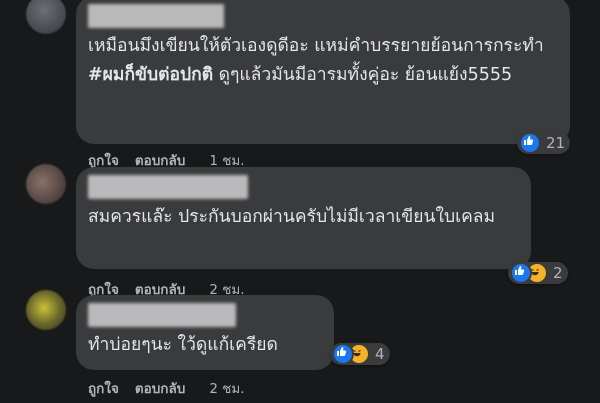 Image resolution: width=600 pixels, height=403 pixels. I want to click on reaction-count: 4, so click(380, 354).